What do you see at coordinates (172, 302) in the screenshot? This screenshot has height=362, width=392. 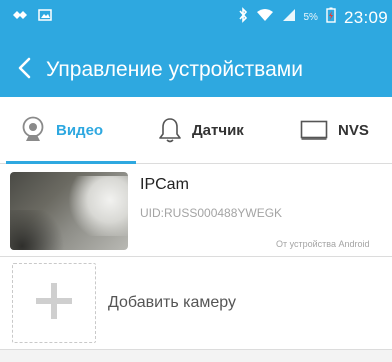 I see `add-camera-label: Добавить камеру` at bounding box center [172, 302].